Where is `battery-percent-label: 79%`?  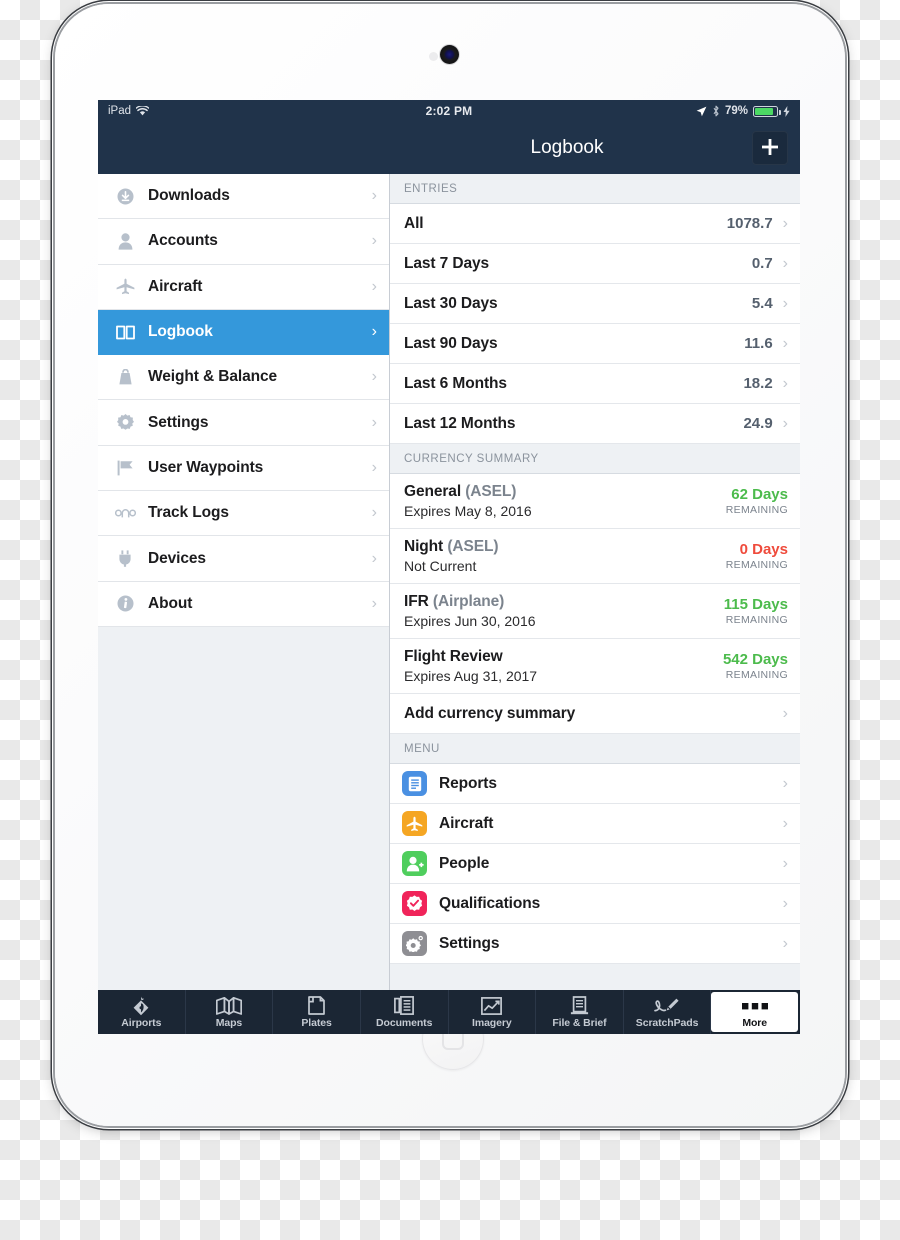 battery-percent-label: 79% is located at coordinates (736, 111).